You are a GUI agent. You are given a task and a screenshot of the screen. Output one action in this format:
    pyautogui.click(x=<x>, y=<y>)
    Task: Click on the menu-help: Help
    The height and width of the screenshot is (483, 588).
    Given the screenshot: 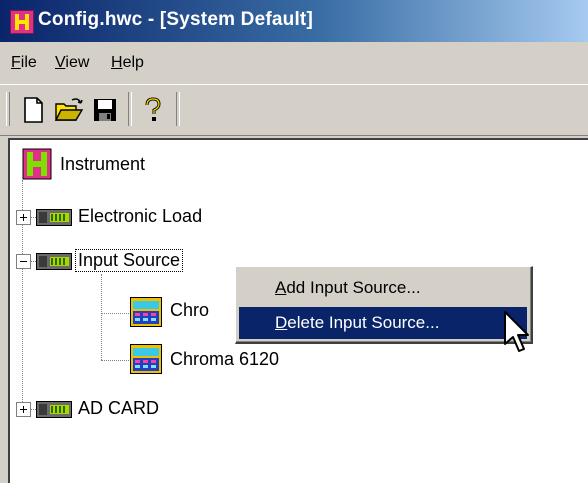 What is the action you would take?
    pyautogui.click(x=127, y=63)
    